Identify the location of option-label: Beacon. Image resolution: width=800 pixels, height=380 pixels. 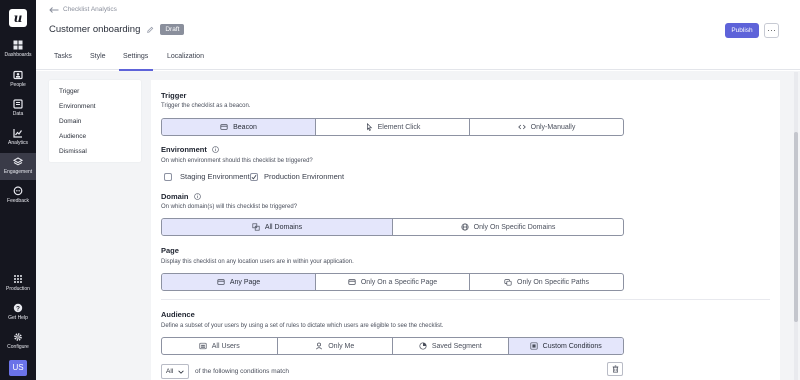
(245, 127).